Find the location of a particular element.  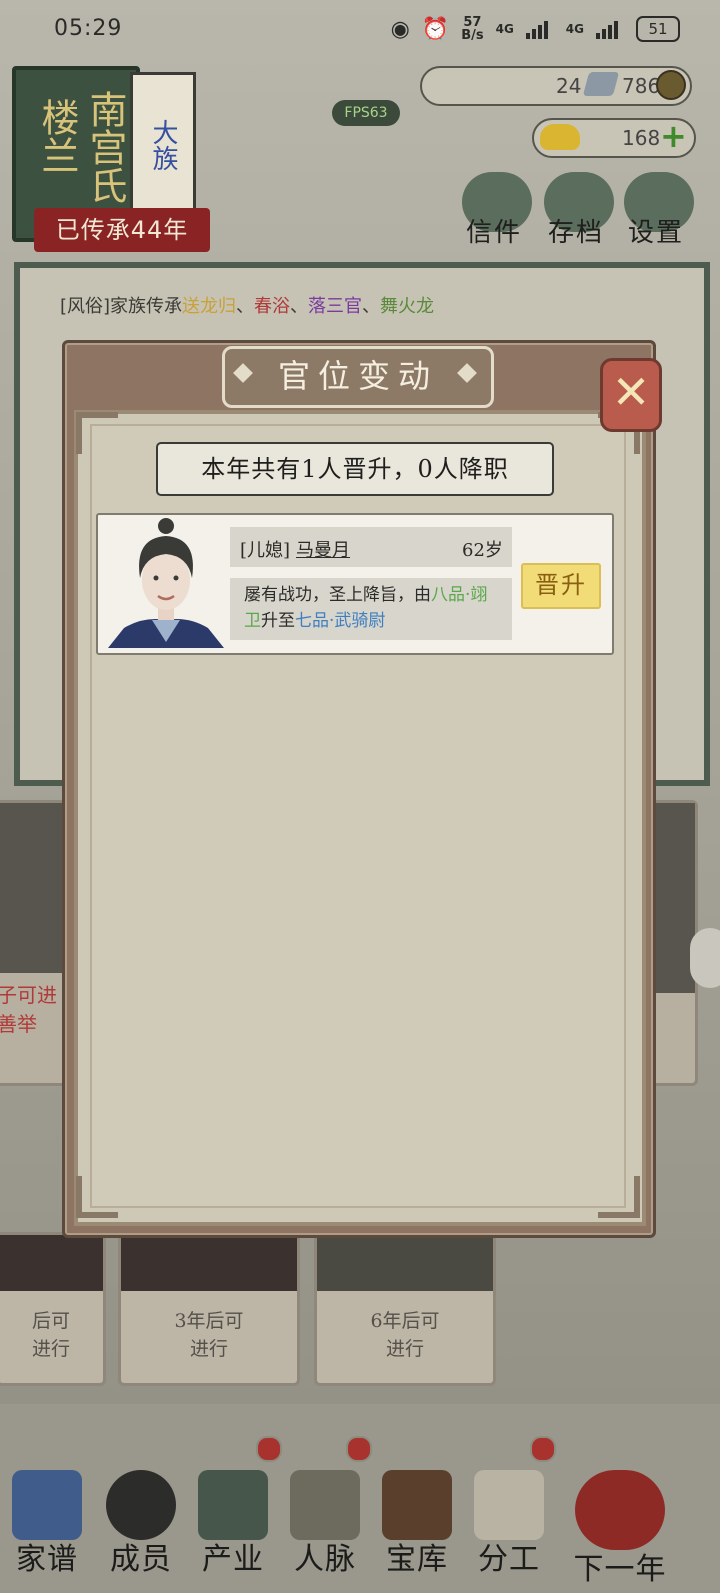

event-card-1-line1: 后可 is located at coordinates (50, 1321).